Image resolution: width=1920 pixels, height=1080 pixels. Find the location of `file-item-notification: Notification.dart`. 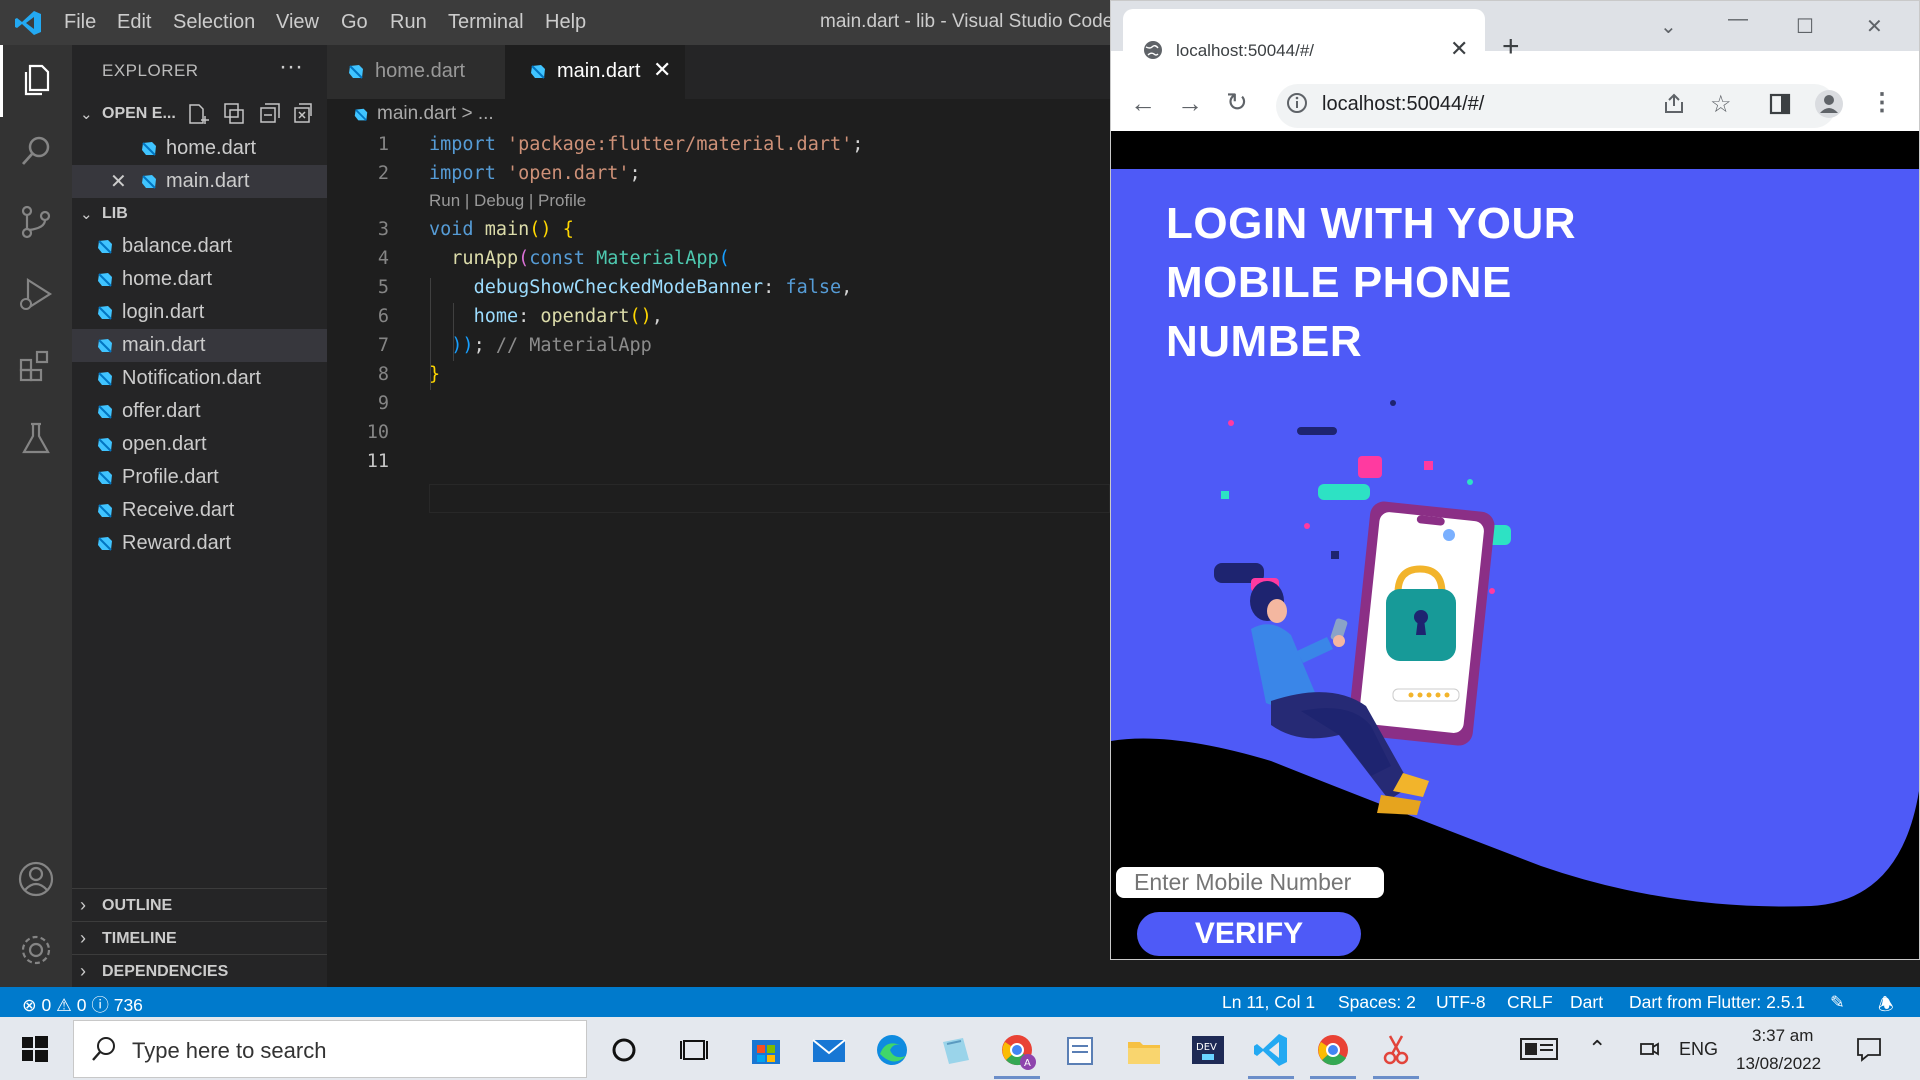

file-item-notification: Notification.dart is located at coordinates (199, 378).